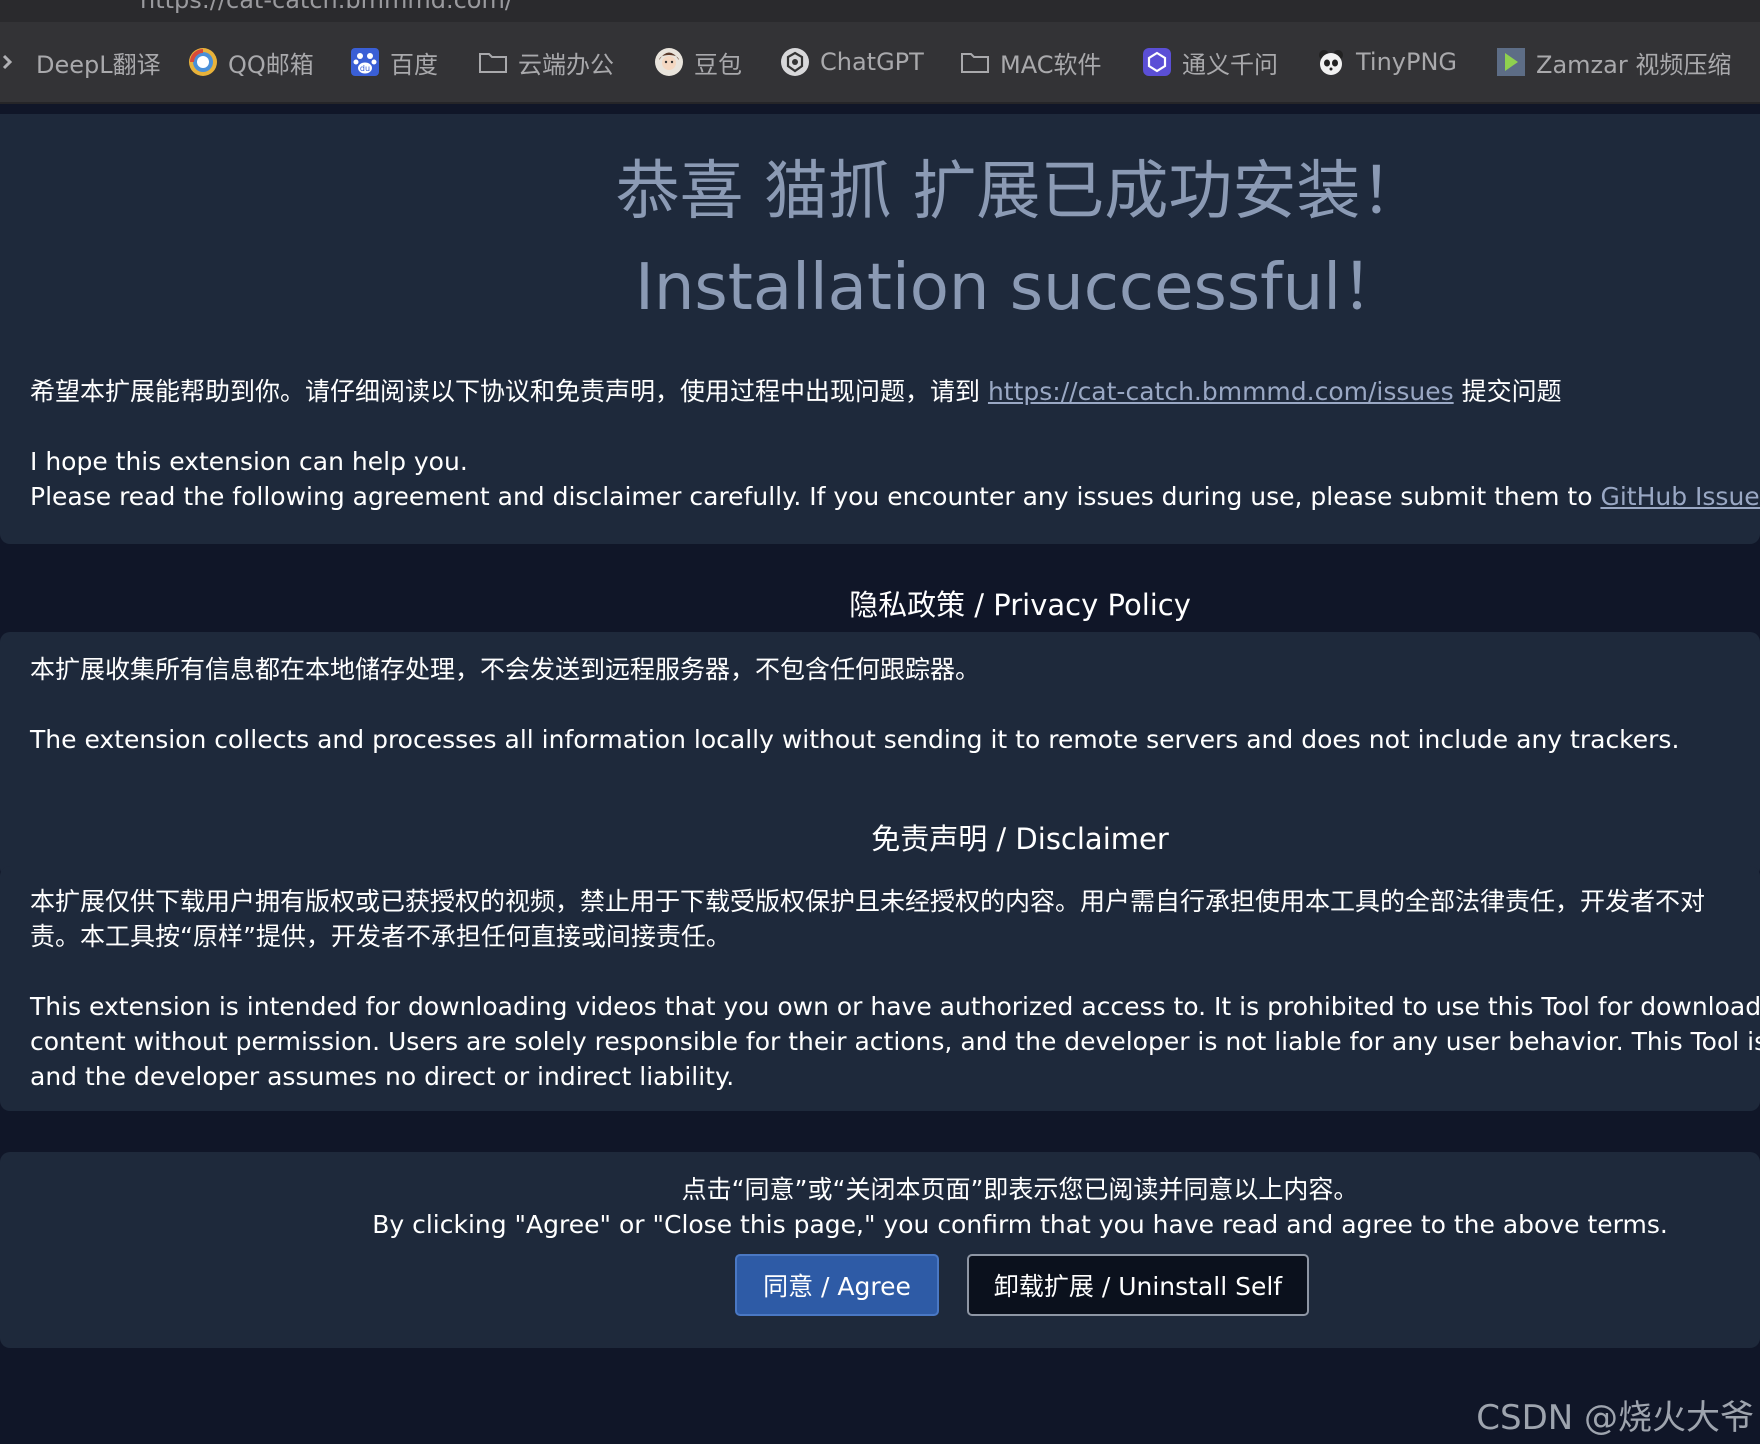 This screenshot has height=1444, width=1760. What do you see at coordinates (1511, 62) in the screenshot?
I see `zamzar-icon` at bounding box center [1511, 62].